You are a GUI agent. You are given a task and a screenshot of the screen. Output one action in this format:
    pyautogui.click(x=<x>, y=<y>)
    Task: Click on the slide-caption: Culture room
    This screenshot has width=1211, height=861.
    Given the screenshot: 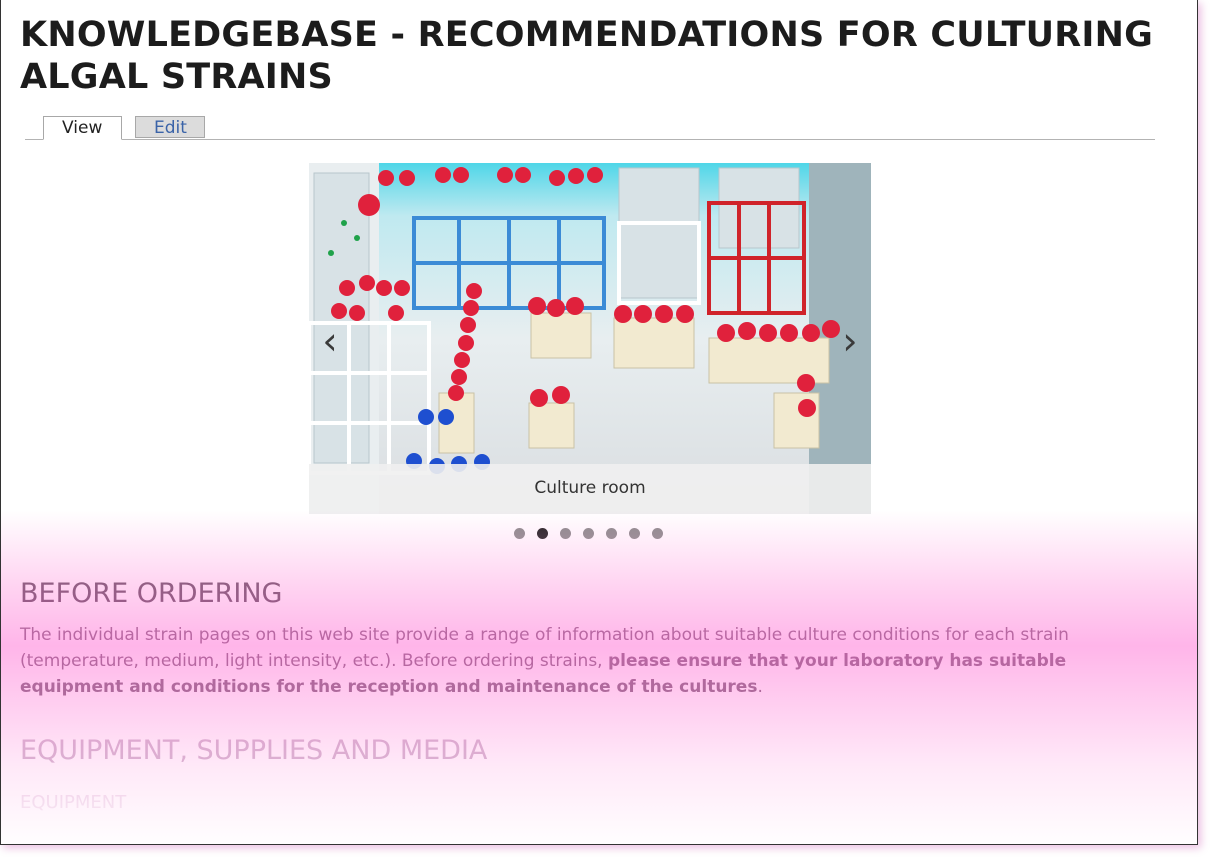 What is the action you would take?
    pyautogui.click(x=590, y=489)
    